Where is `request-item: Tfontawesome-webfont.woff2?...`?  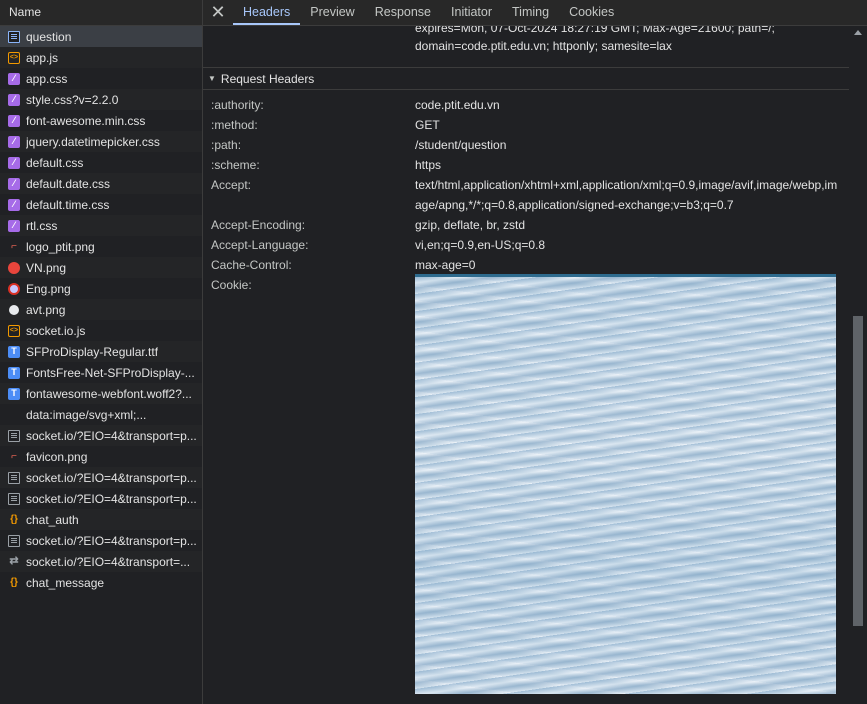 request-item: Tfontawesome-webfont.woff2?... is located at coordinates (101, 393).